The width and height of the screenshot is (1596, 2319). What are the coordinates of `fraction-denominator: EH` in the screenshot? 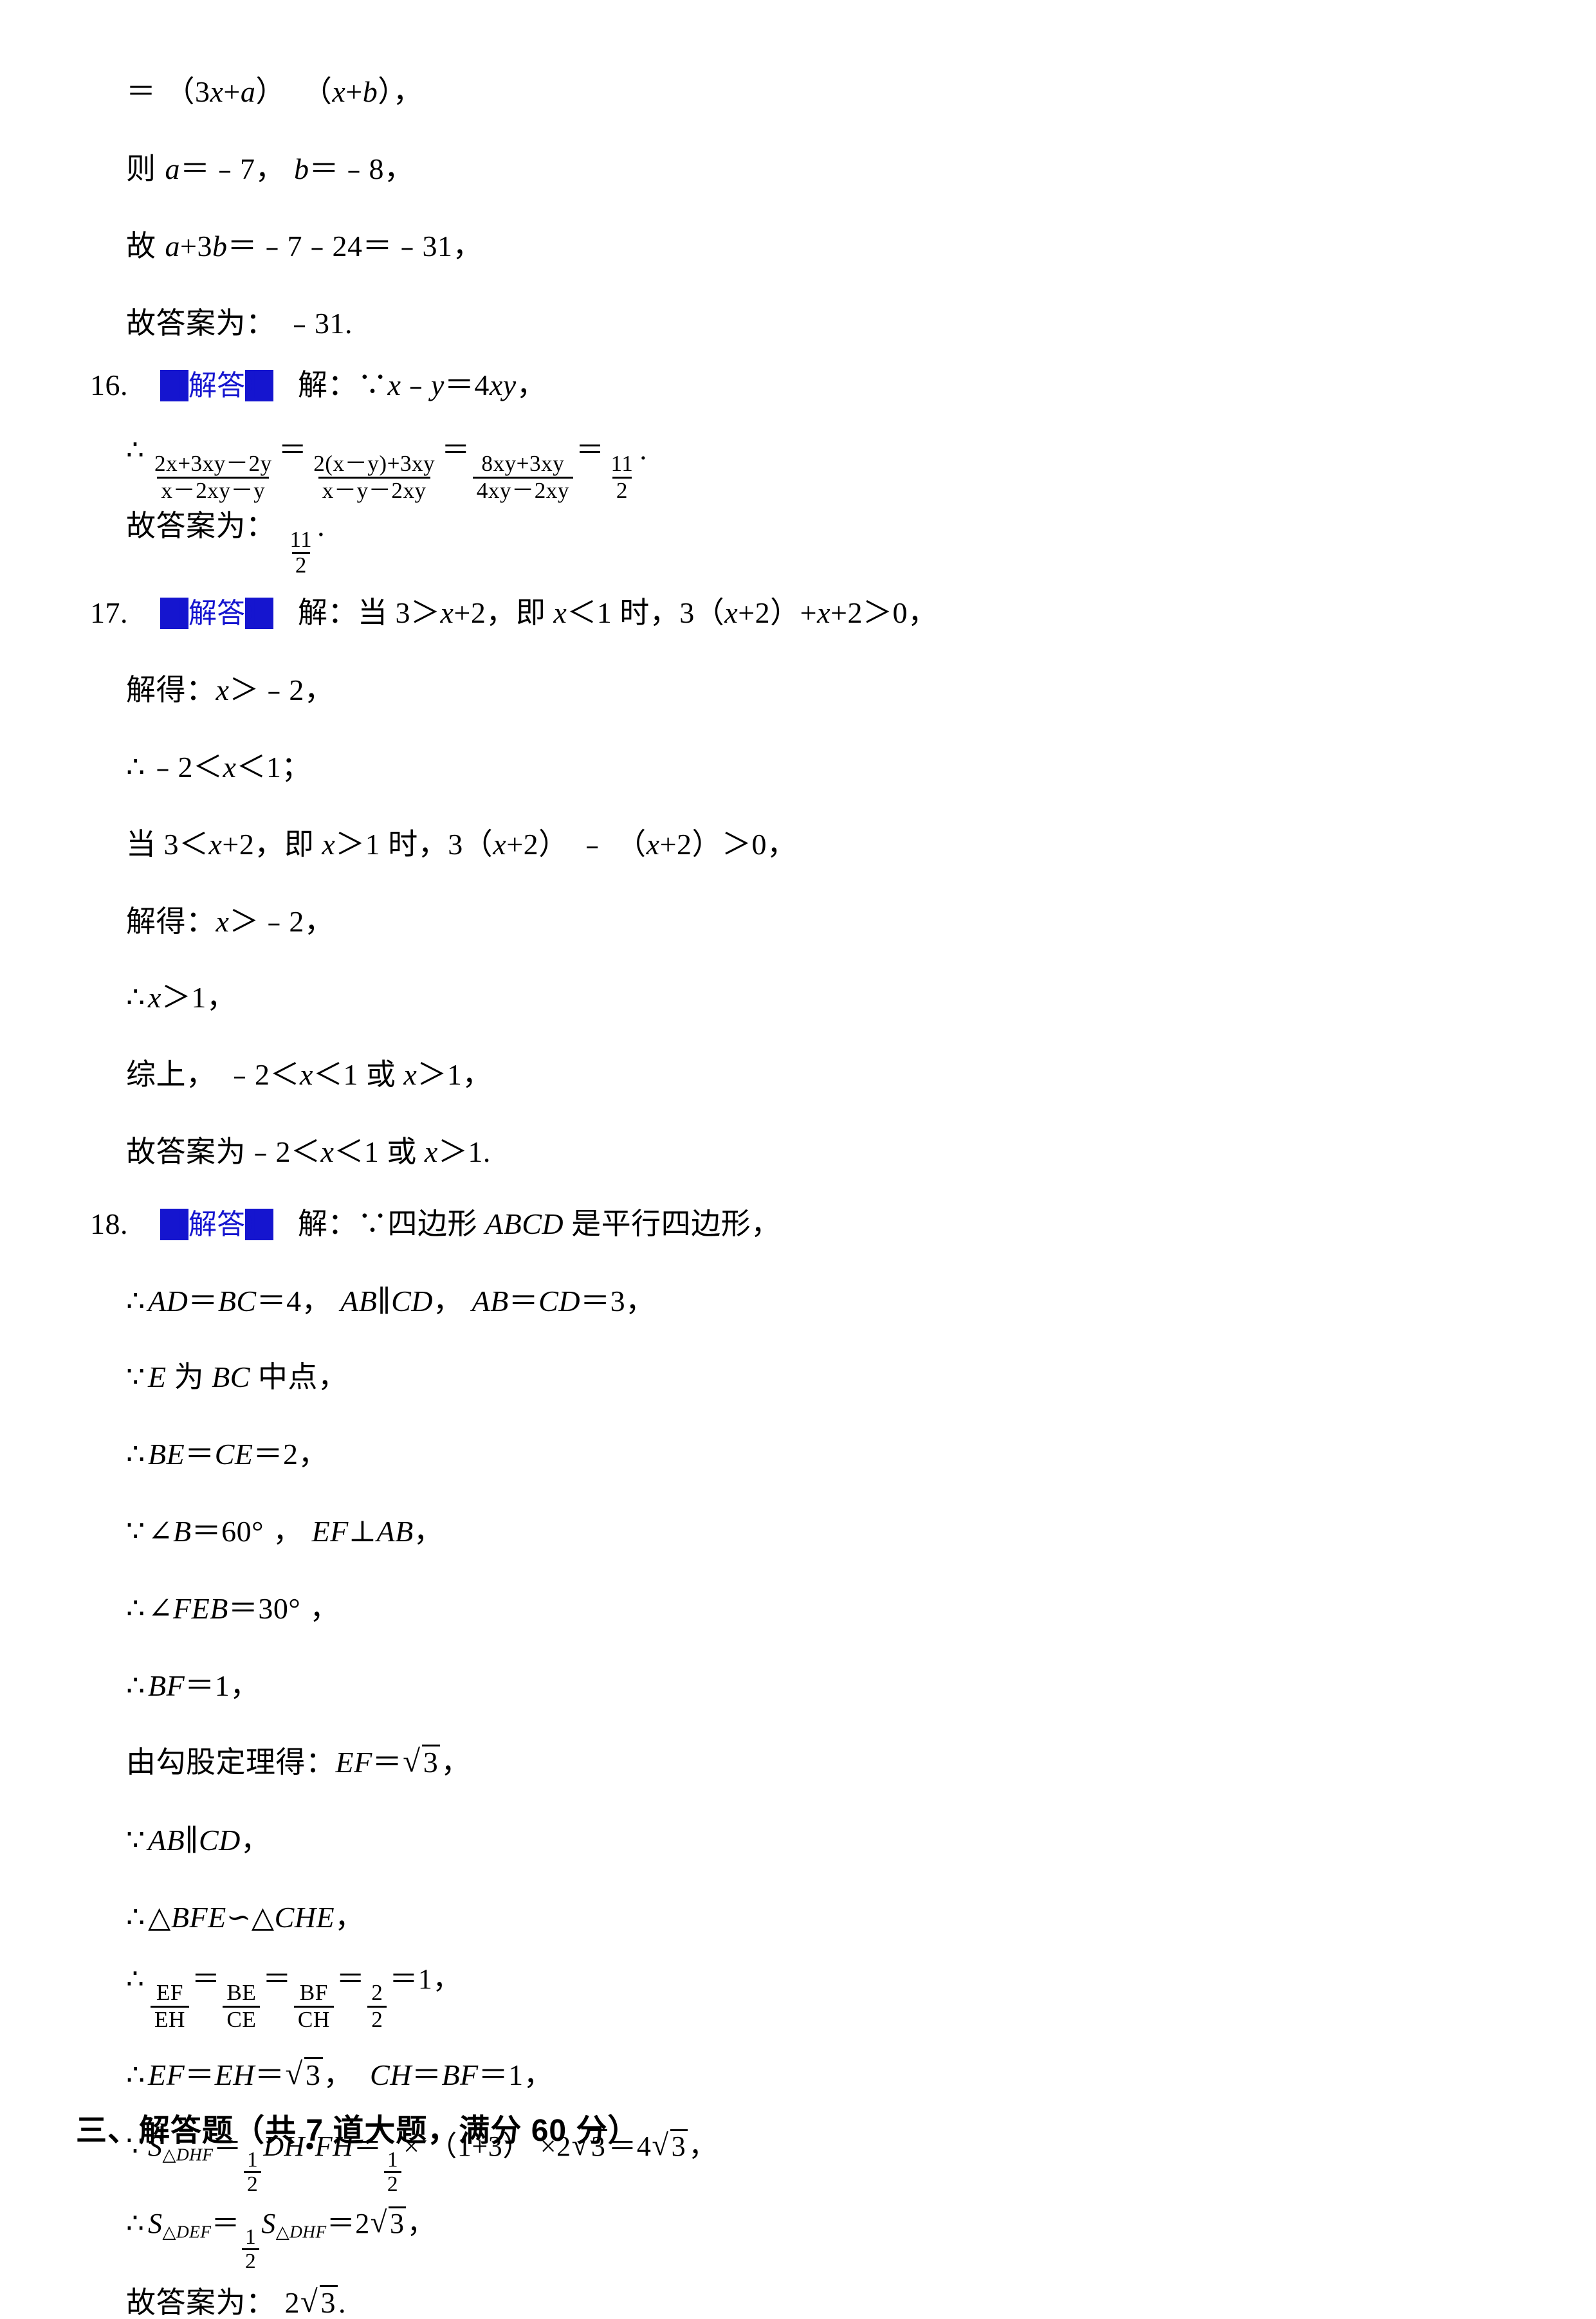 It's located at (170, 2019).